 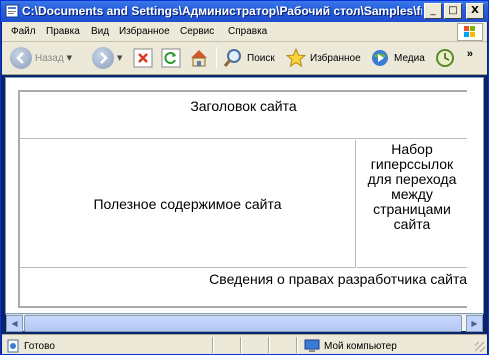 I want to click on horizontal-scrollbar: ◀ ▶, so click(x=244, y=323).